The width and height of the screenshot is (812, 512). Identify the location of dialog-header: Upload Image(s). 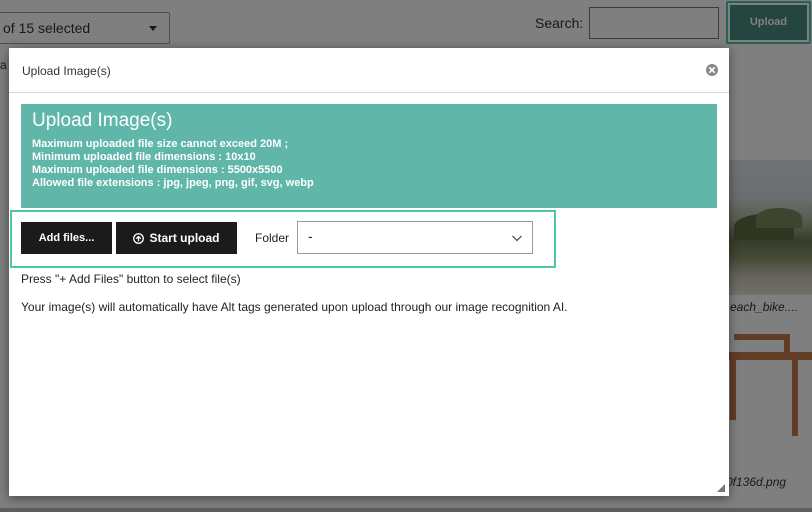
(369, 70).